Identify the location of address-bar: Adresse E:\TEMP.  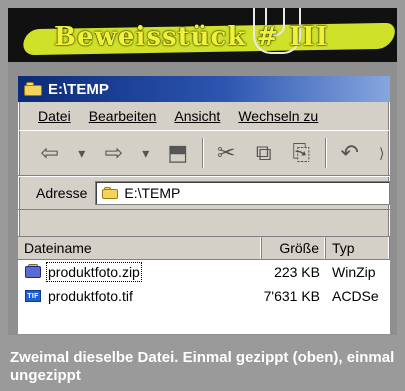
(204, 193).